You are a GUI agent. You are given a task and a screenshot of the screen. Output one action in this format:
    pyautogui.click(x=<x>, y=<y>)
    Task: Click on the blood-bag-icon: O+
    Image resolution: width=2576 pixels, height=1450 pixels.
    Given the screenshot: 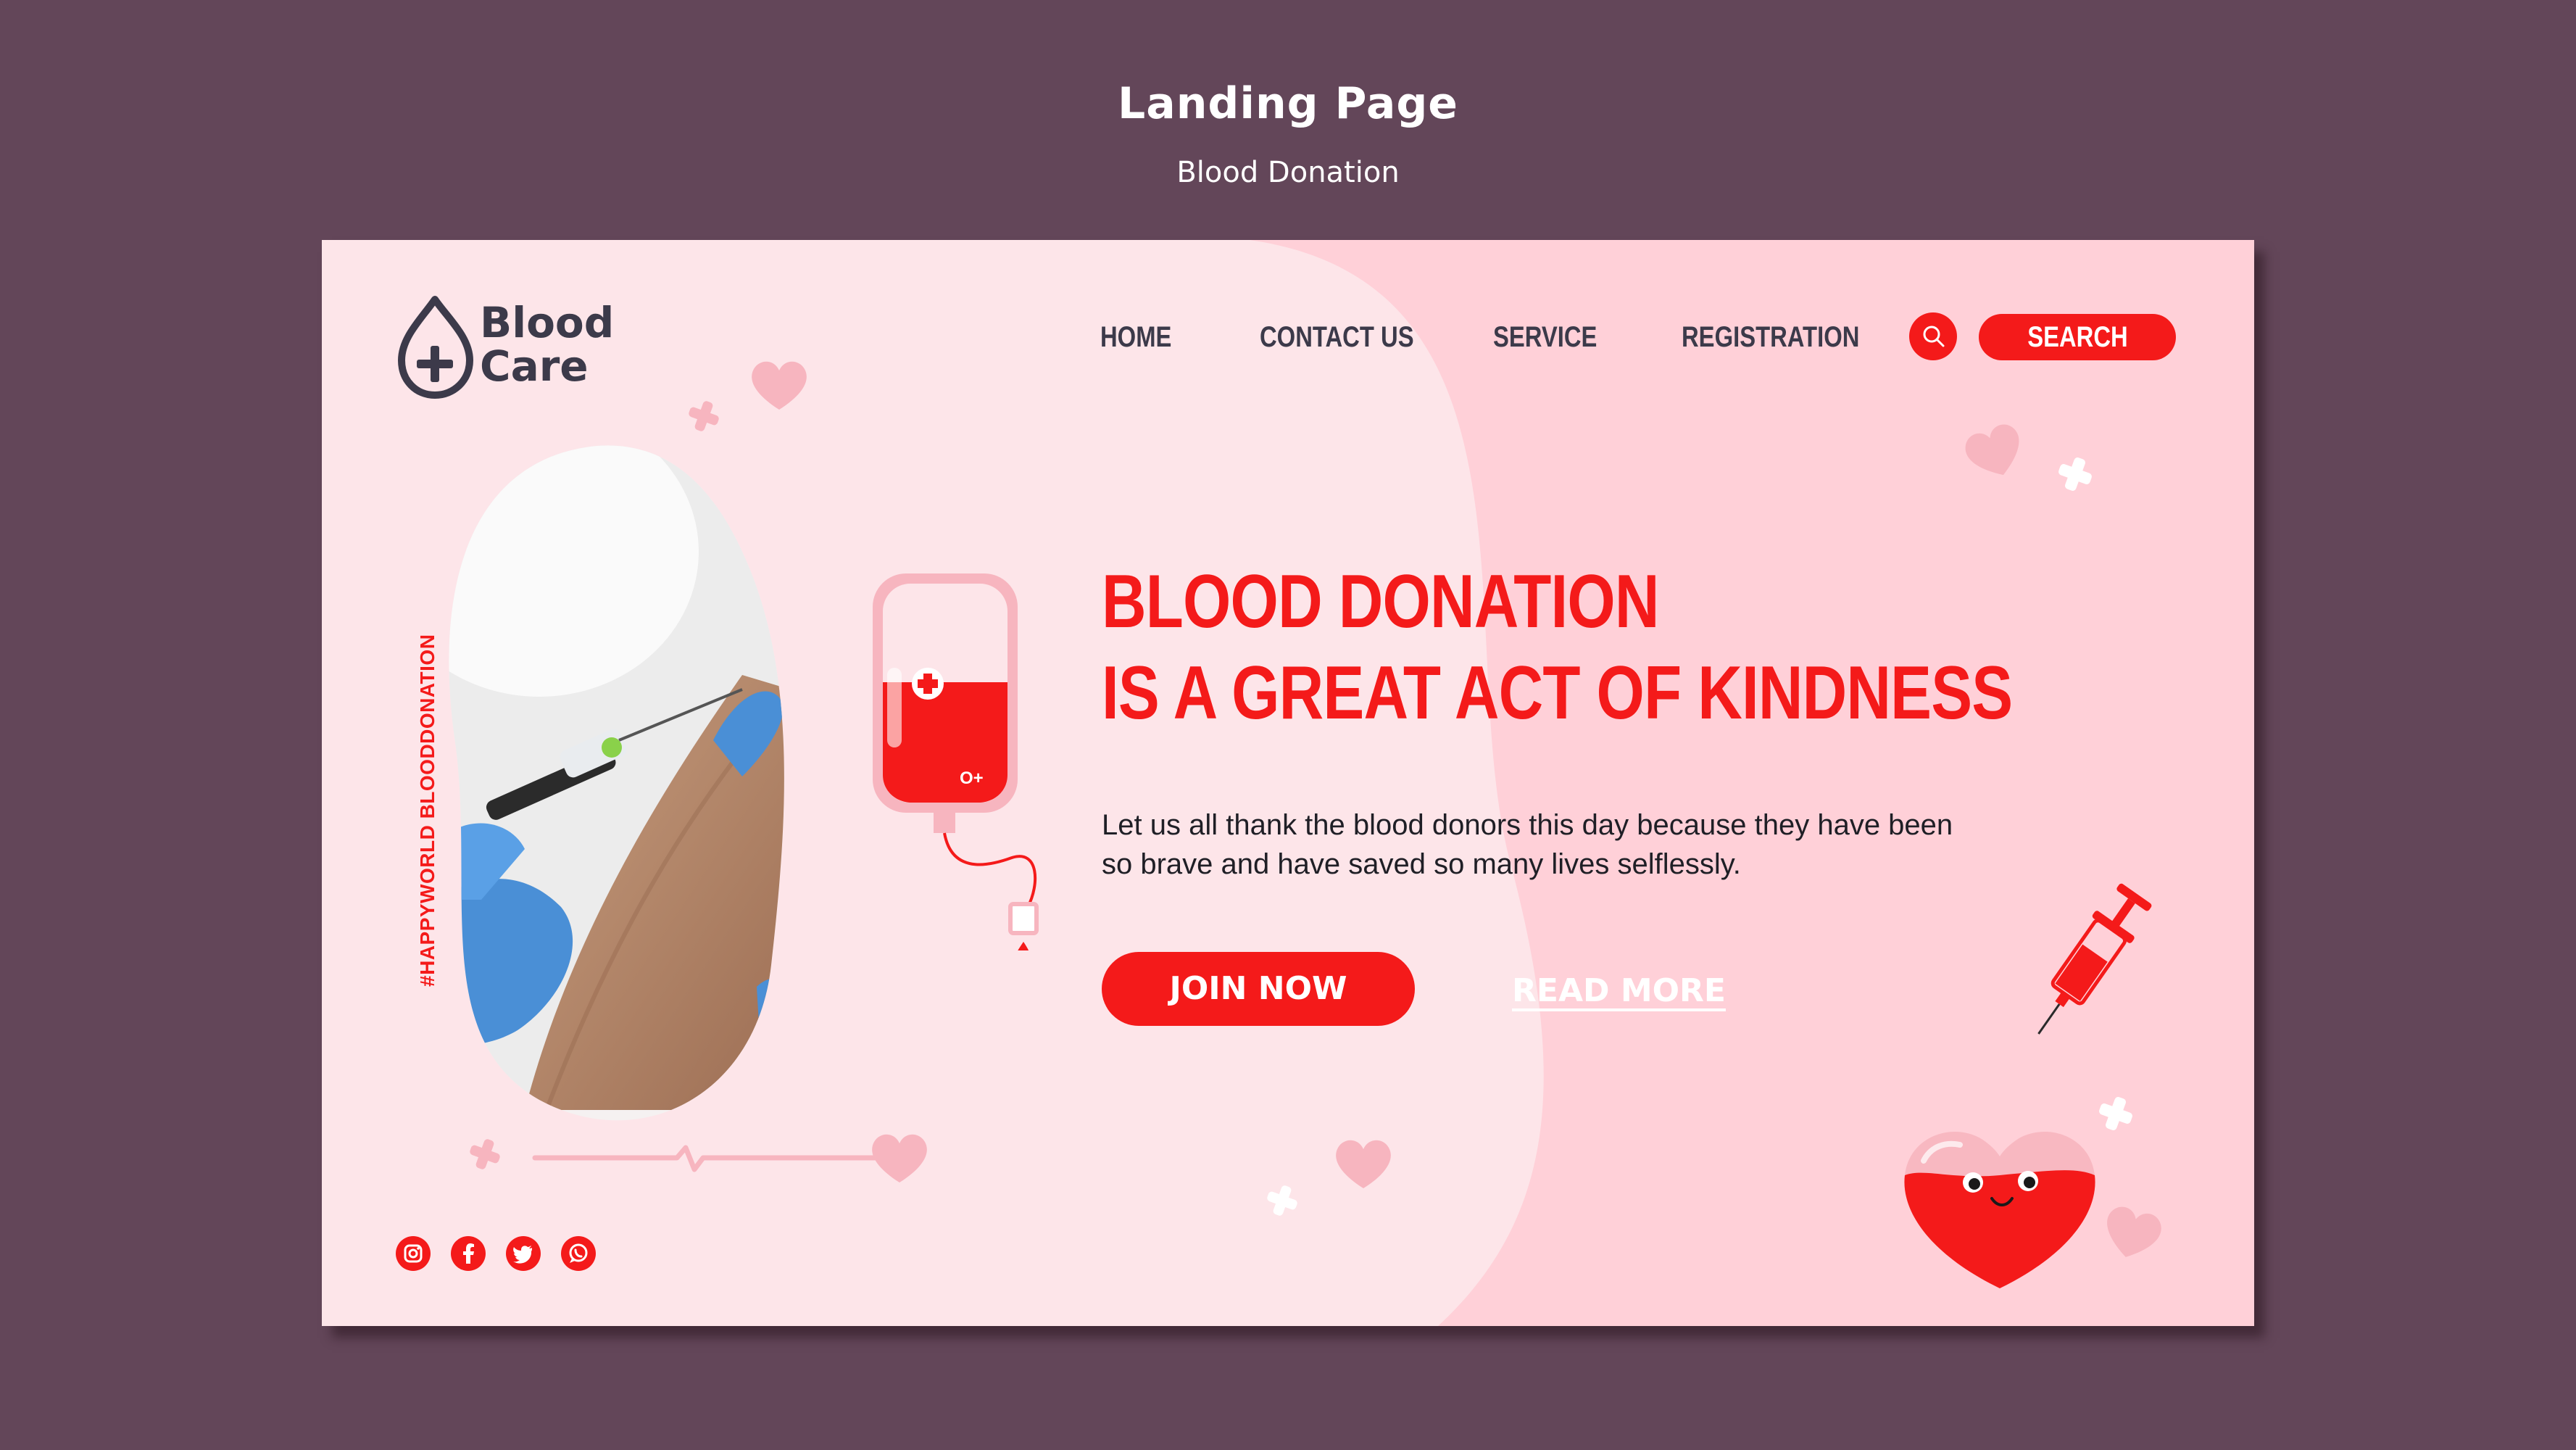 What is the action you would take?
    pyautogui.click(x=956, y=761)
    